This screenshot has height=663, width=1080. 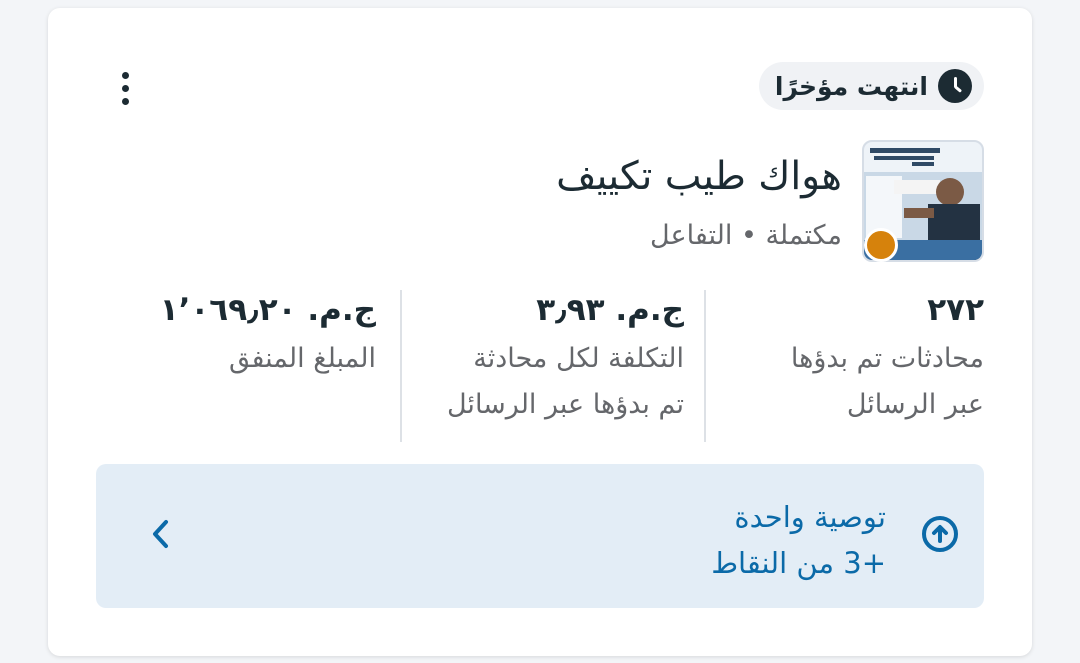 What do you see at coordinates (610, 310) in the screenshot?
I see `metric-value: ج.م. ٣٫٩٣` at bounding box center [610, 310].